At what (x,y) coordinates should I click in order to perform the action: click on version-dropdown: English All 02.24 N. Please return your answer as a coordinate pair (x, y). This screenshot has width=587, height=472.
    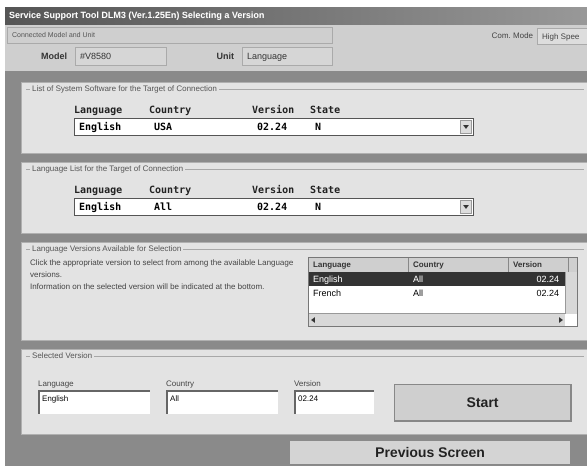
    Looking at the image, I should click on (274, 207).